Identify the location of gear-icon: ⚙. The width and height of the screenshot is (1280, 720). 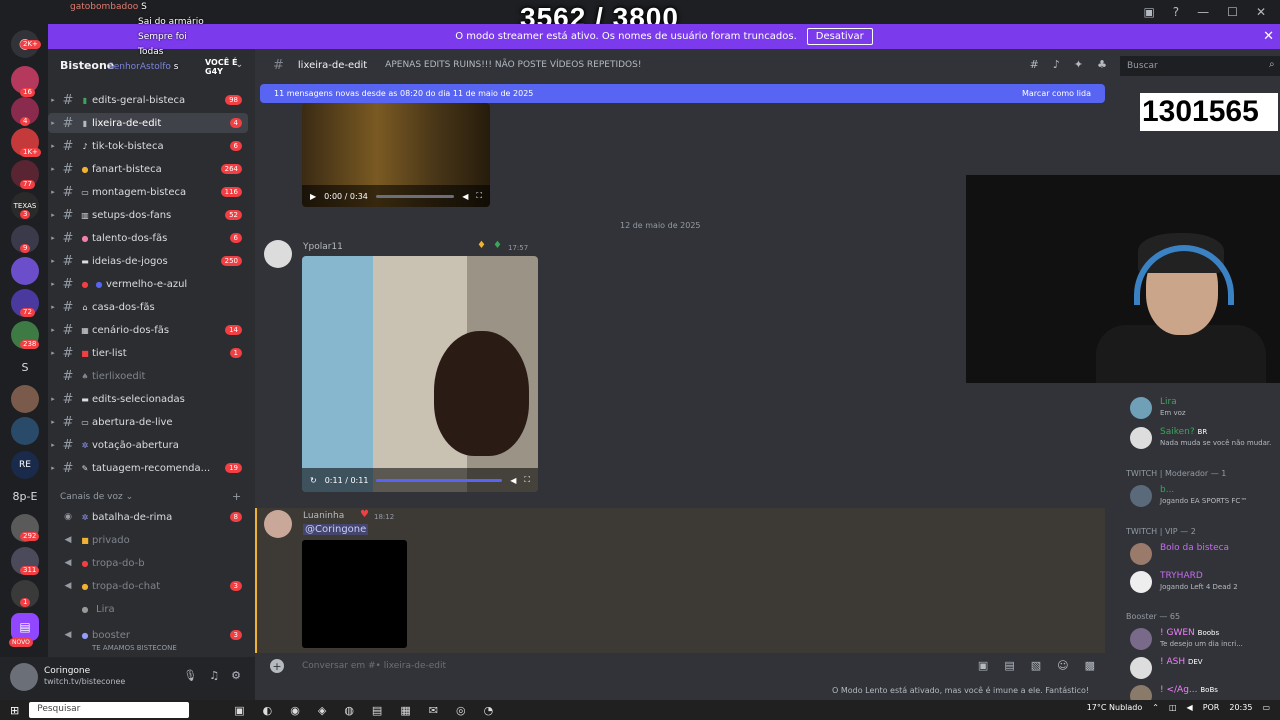
(236, 675).